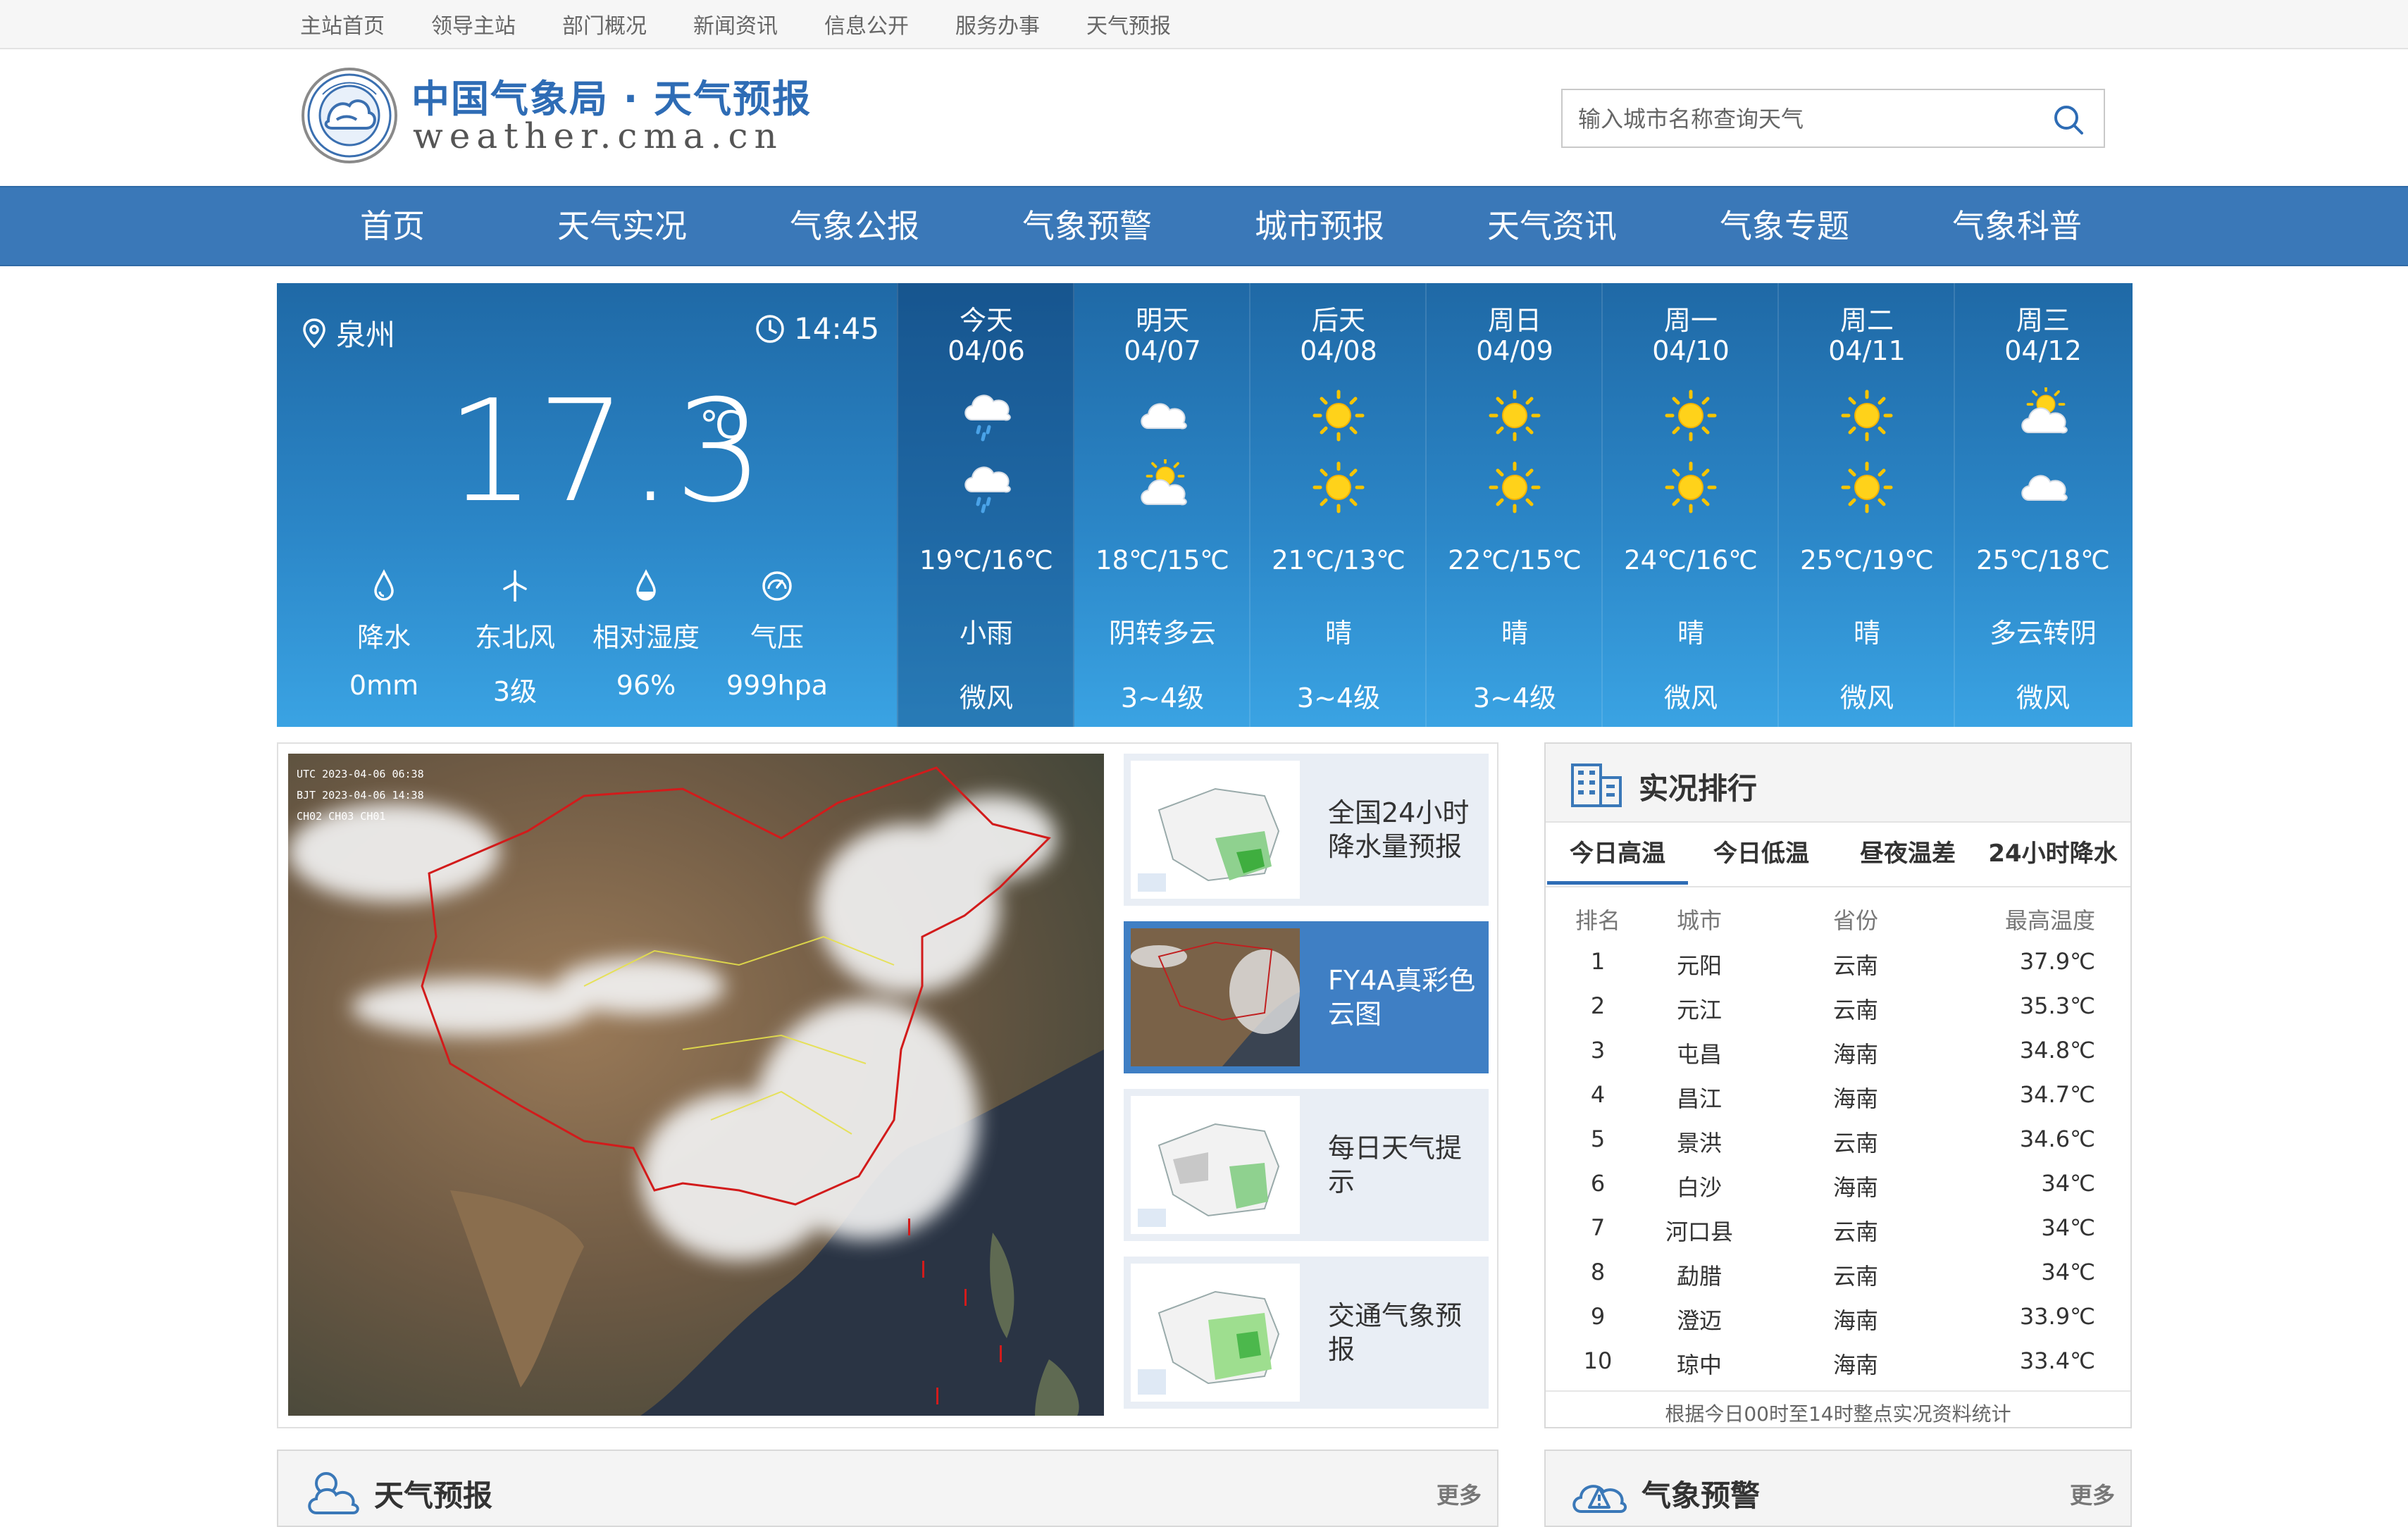 This screenshot has height=1527, width=2408. What do you see at coordinates (998, 23) in the screenshot?
I see `toplink-services: 服务办事` at bounding box center [998, 23].